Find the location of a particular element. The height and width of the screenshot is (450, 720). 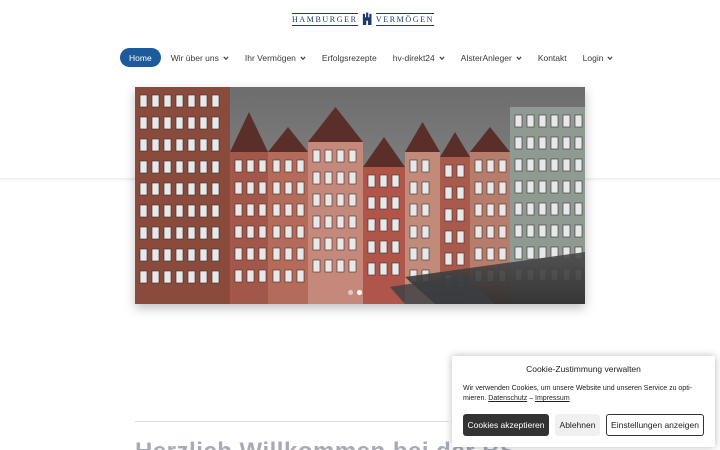

cookie-title: Cookie-Zustimmung verwalten is located at coordinates (583, 369).